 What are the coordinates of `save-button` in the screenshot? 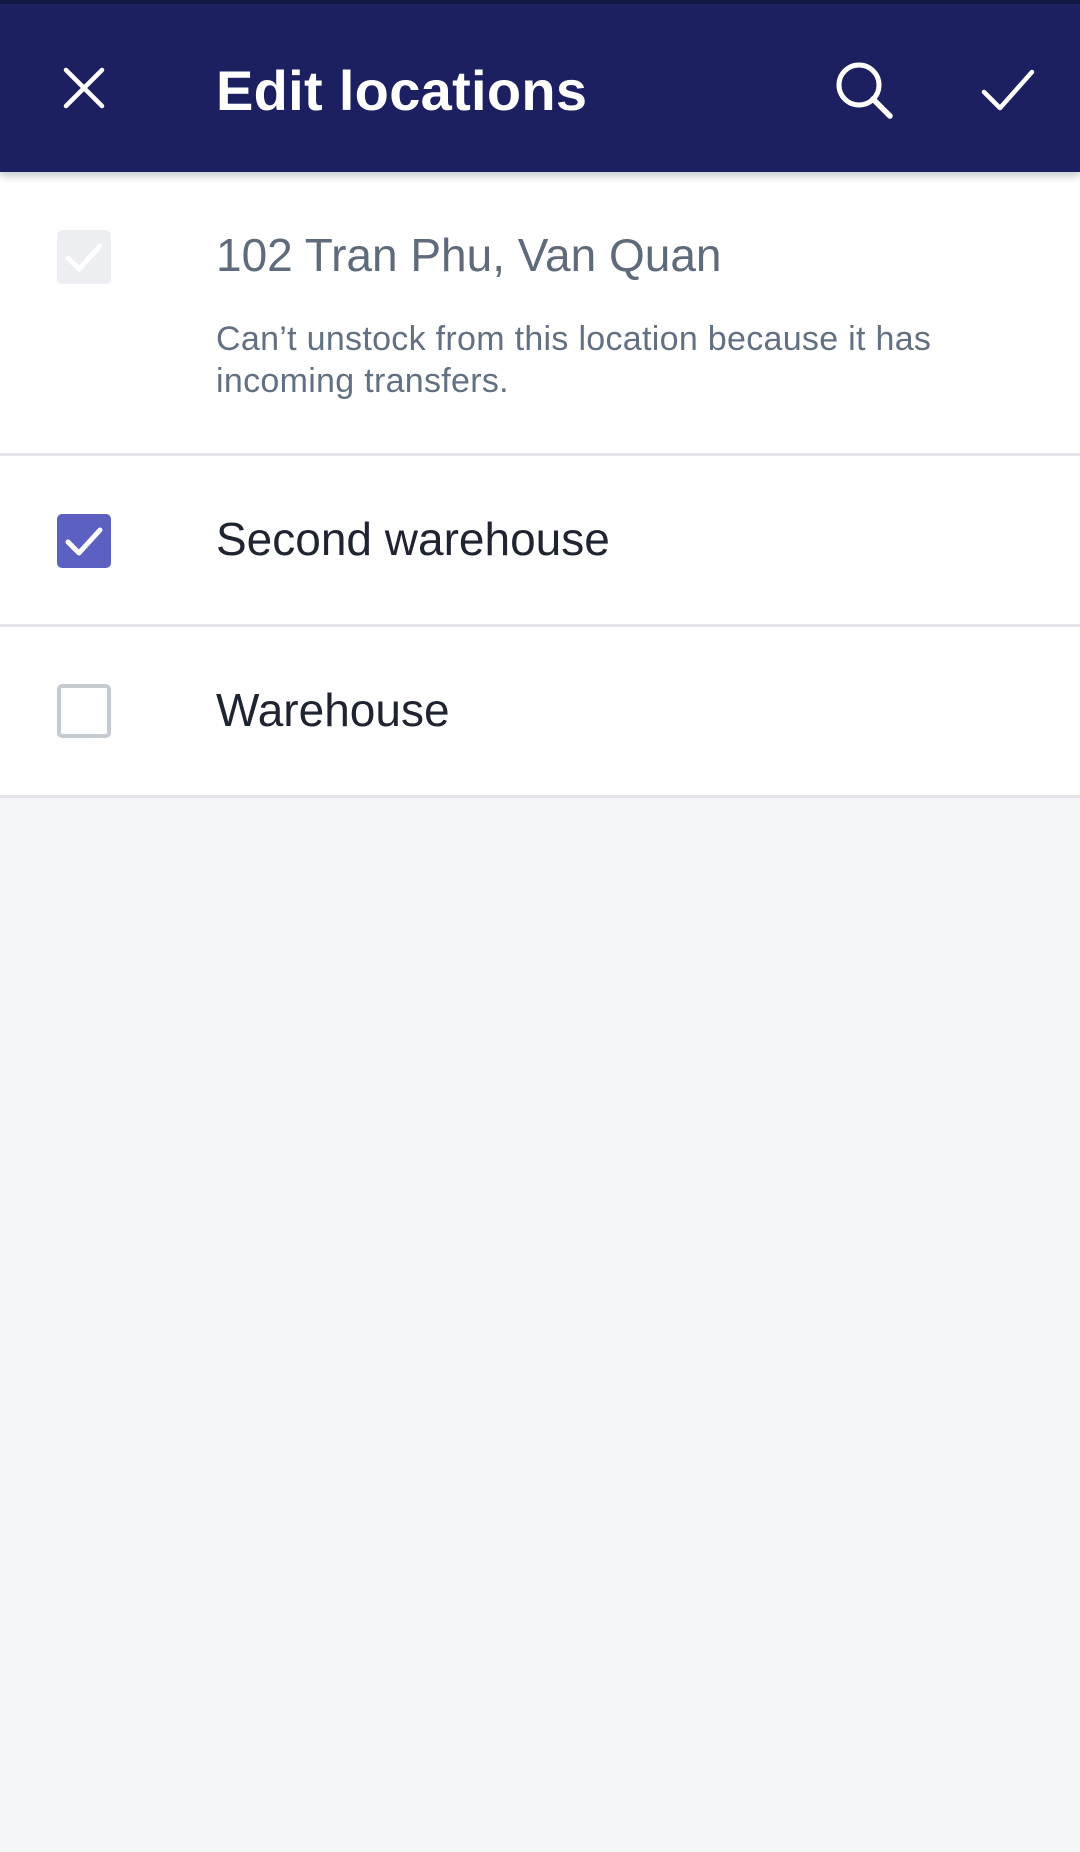 It's located at (1008, 90).